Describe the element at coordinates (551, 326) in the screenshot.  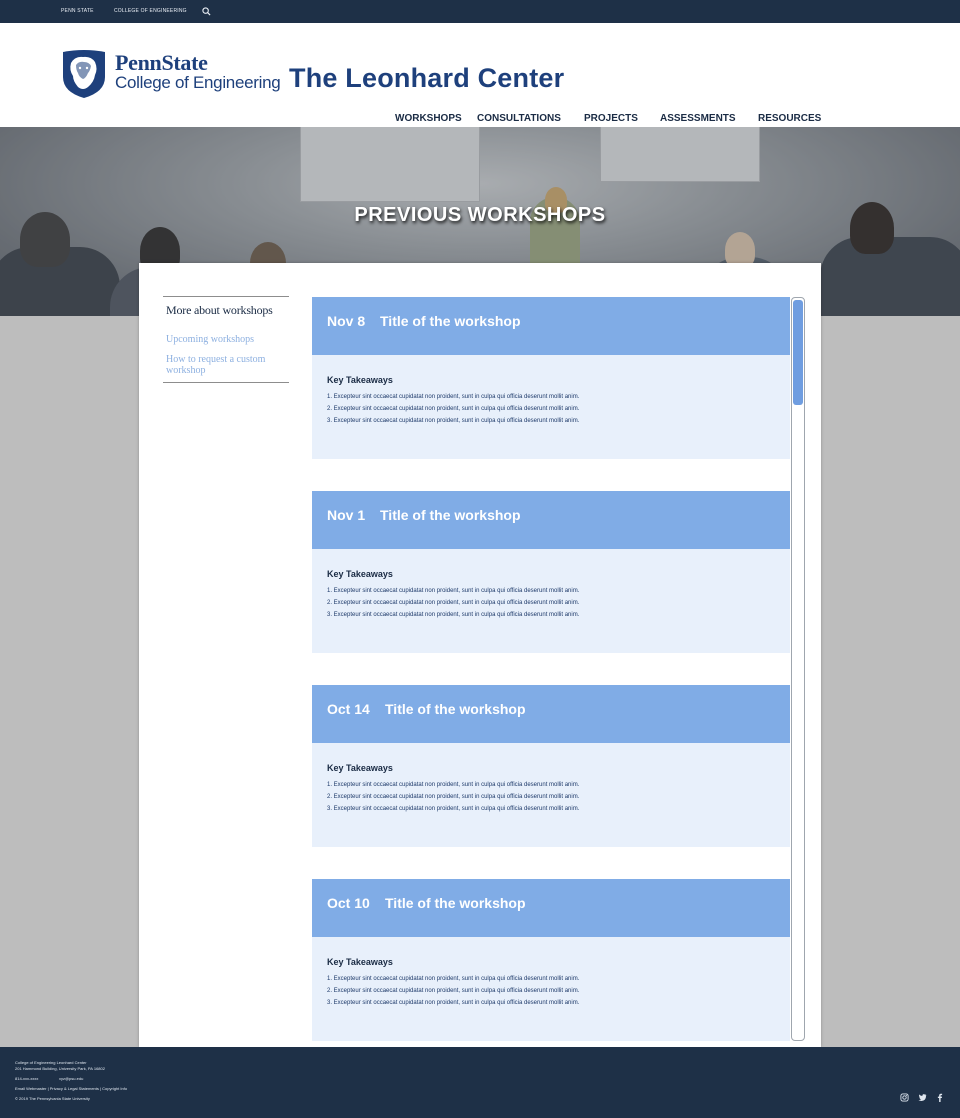
I see `workshop-header: Nov 8 Title of the workshop` at that location.